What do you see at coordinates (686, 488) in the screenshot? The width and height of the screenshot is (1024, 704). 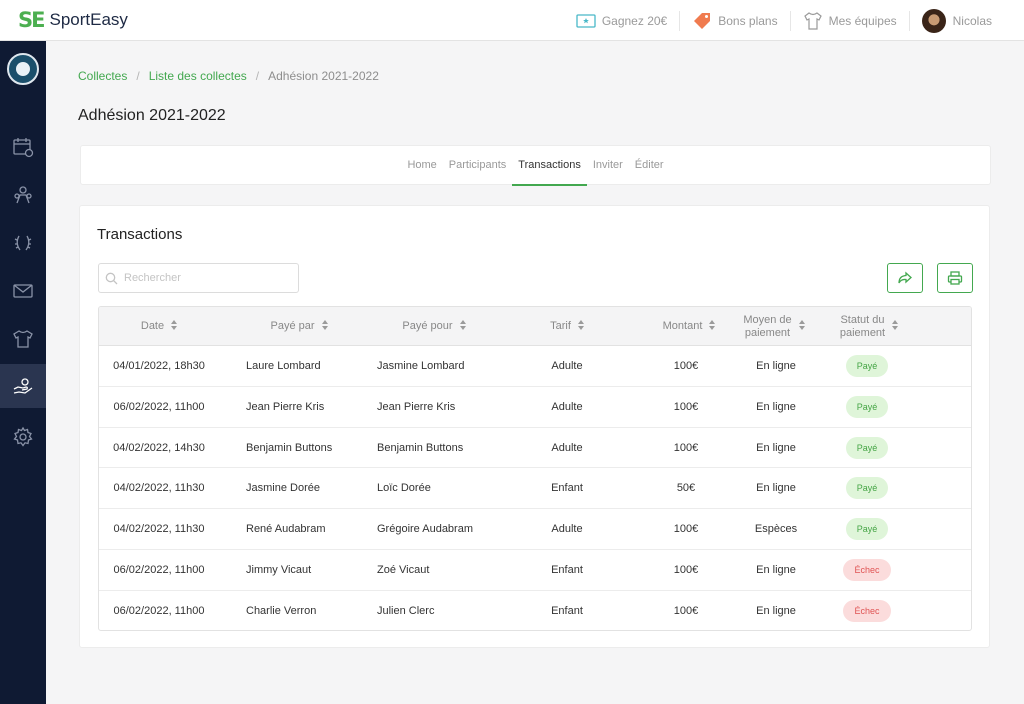 I see `cell-montant: 50€` at bounding box center [686, 488].